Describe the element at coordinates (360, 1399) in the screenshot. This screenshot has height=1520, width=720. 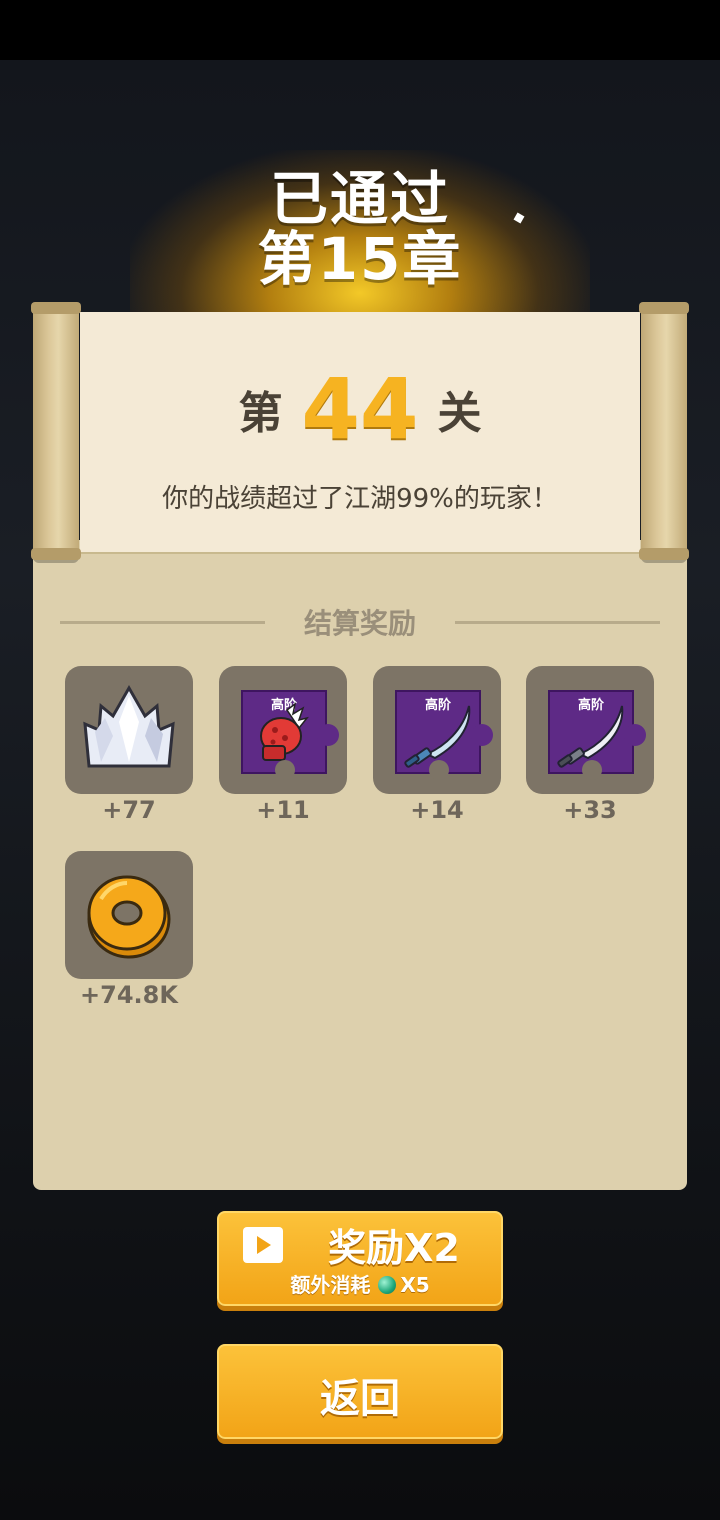
I see `back-label: 返回` at that location.